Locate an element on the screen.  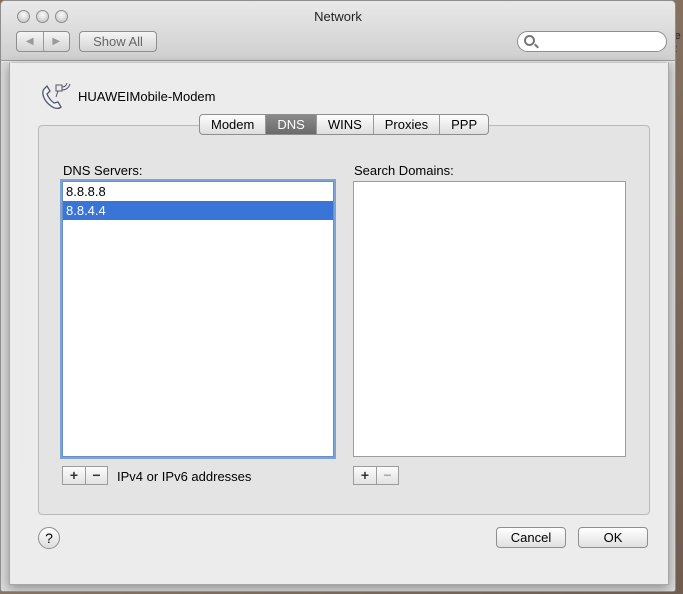
dns-add-remove-control: + − is located at coordinates (85, 475).